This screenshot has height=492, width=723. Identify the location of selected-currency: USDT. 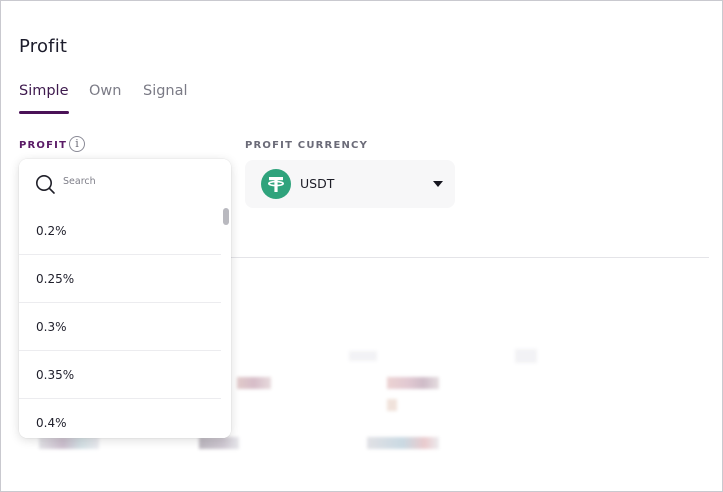
(317, 183).